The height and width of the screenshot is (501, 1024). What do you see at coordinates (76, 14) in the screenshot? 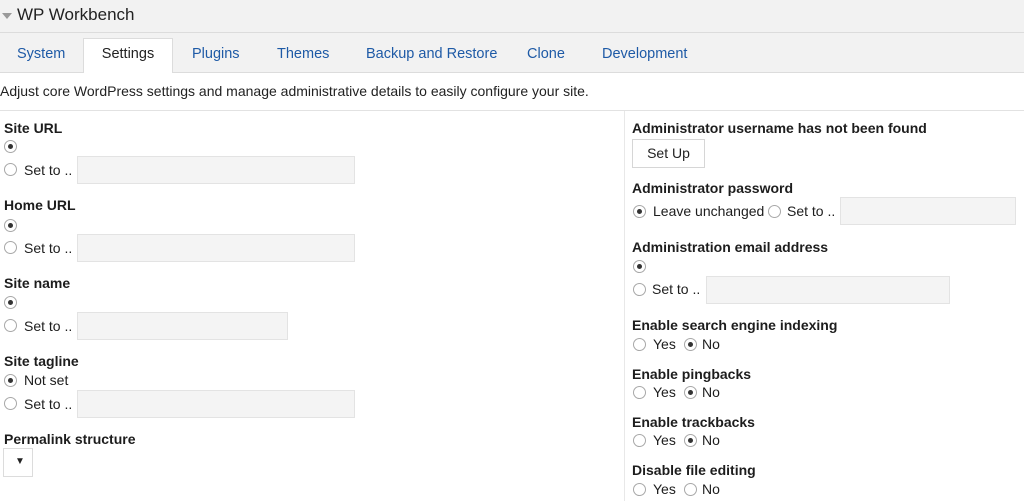
I see `app-title: WP Workbench` at bounding box center [76, 14].